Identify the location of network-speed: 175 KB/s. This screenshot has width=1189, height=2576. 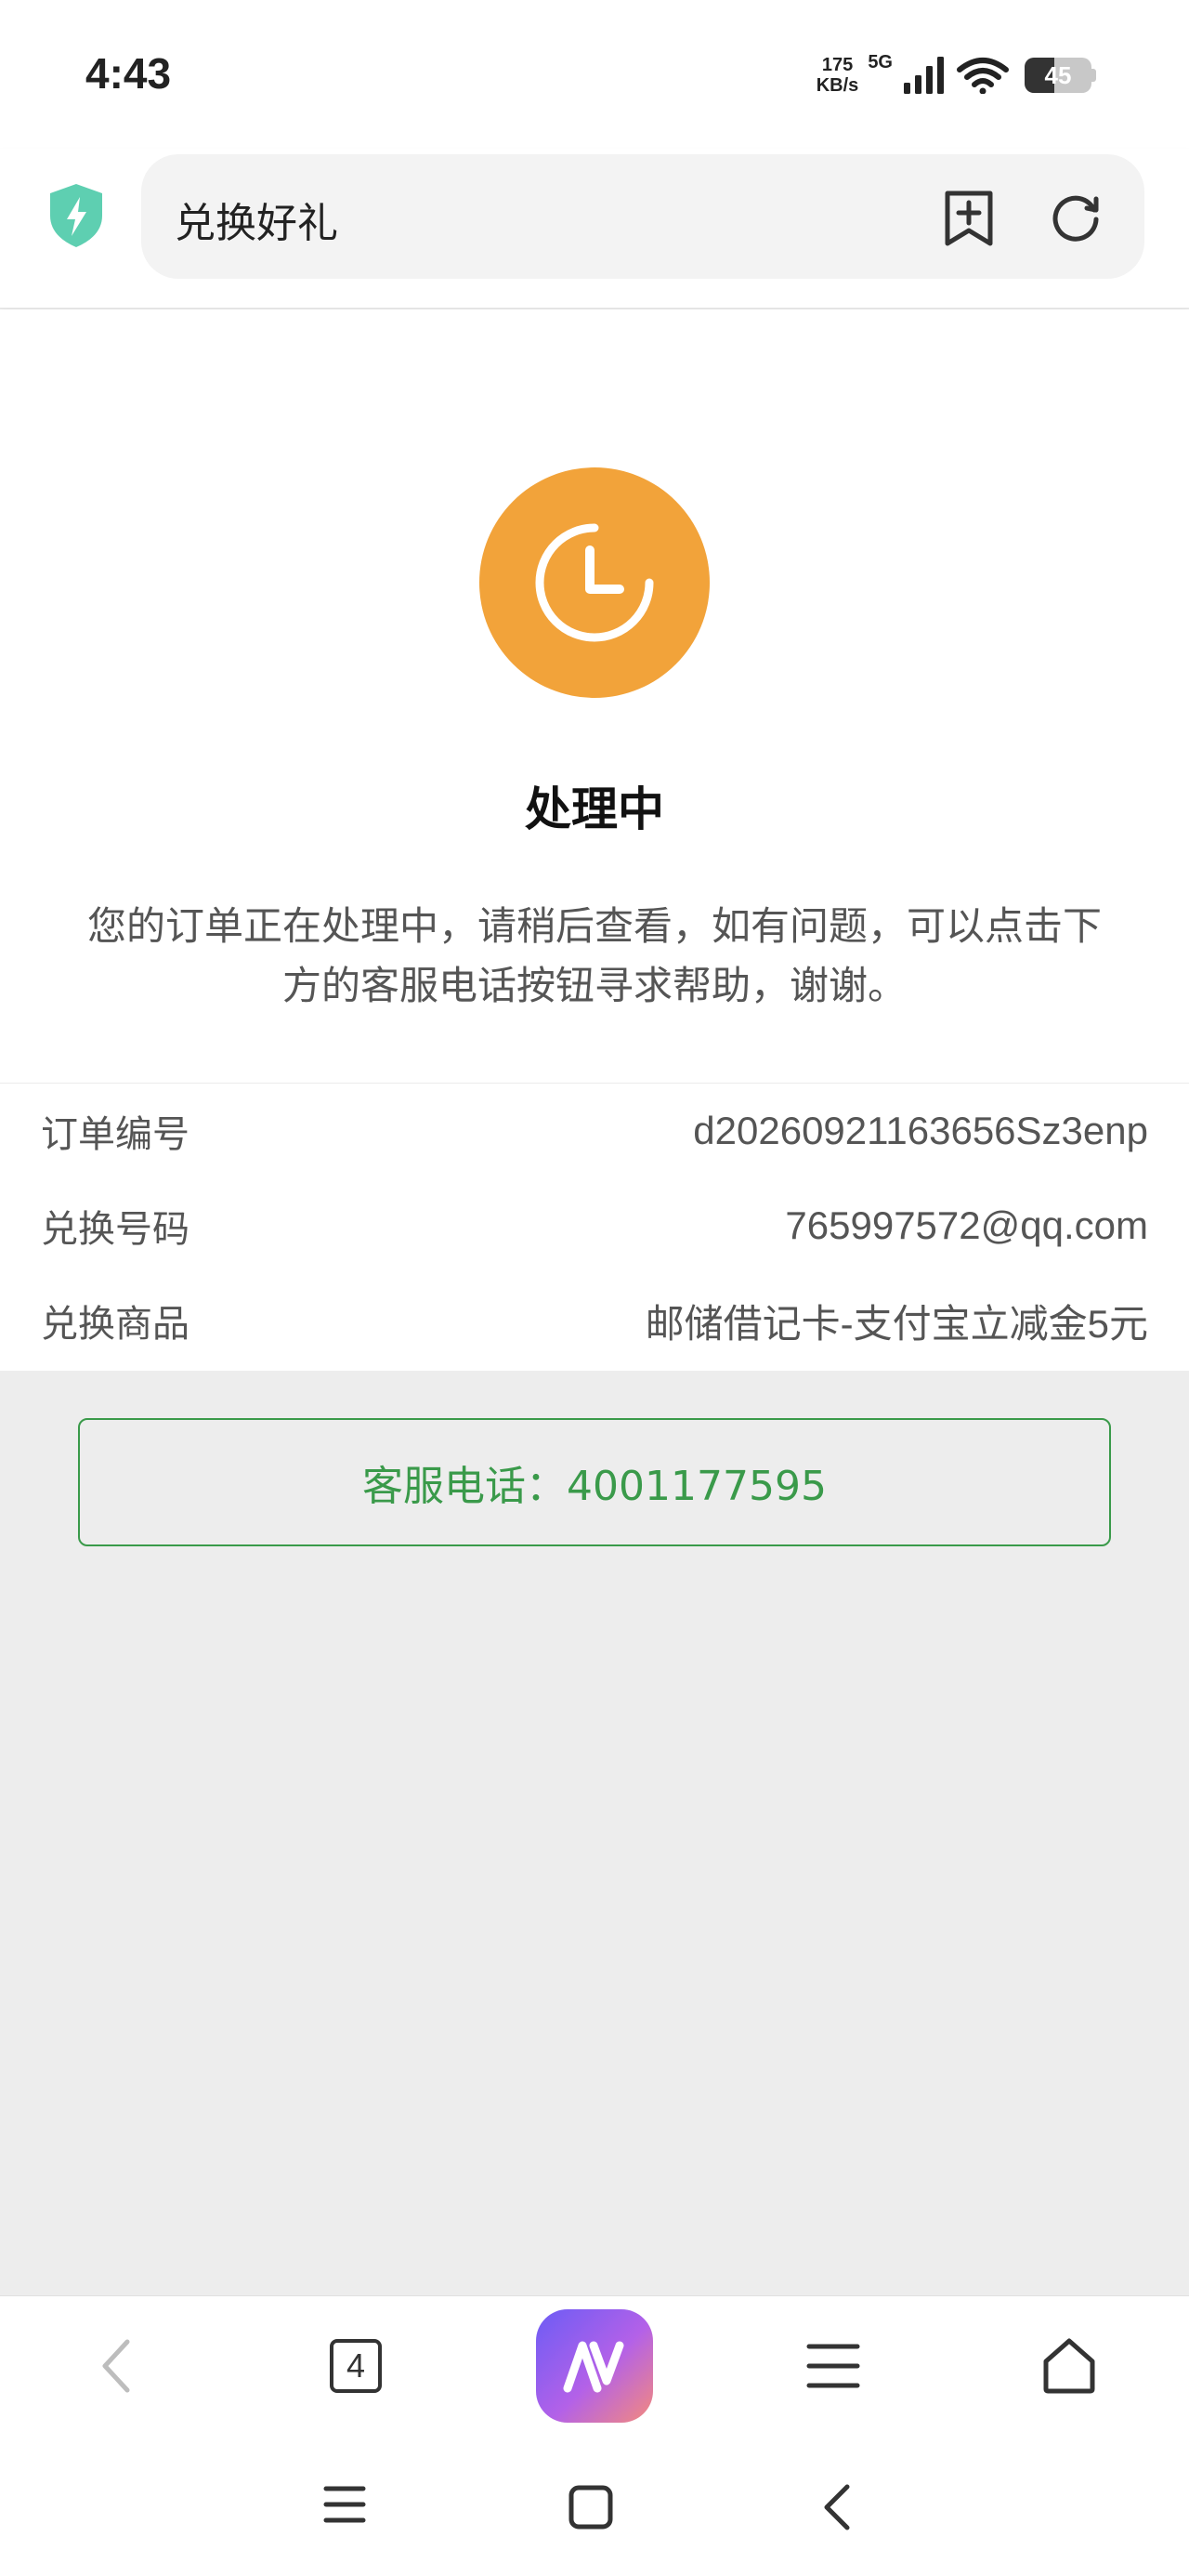
(837, 75).